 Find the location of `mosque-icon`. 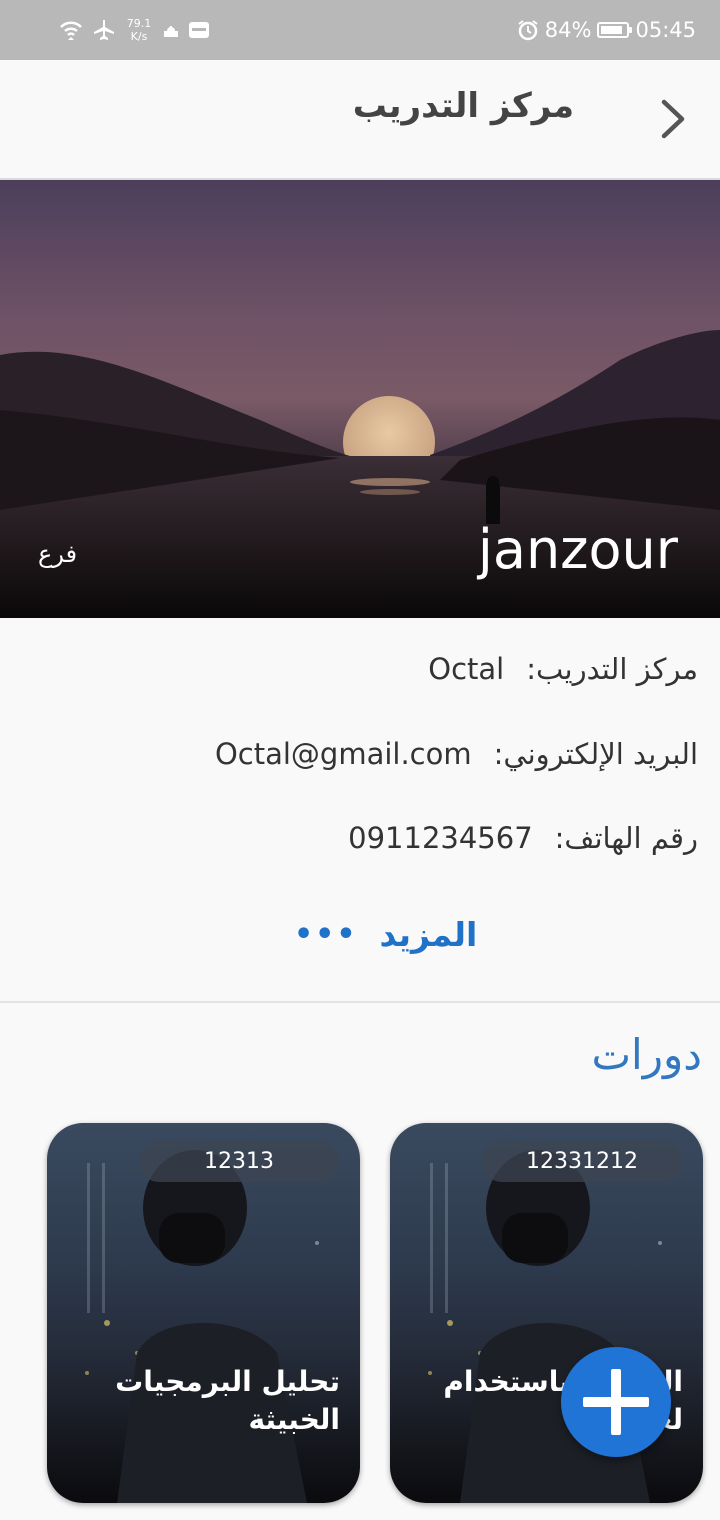

mosque-icon is located at coordinates (171, 31).